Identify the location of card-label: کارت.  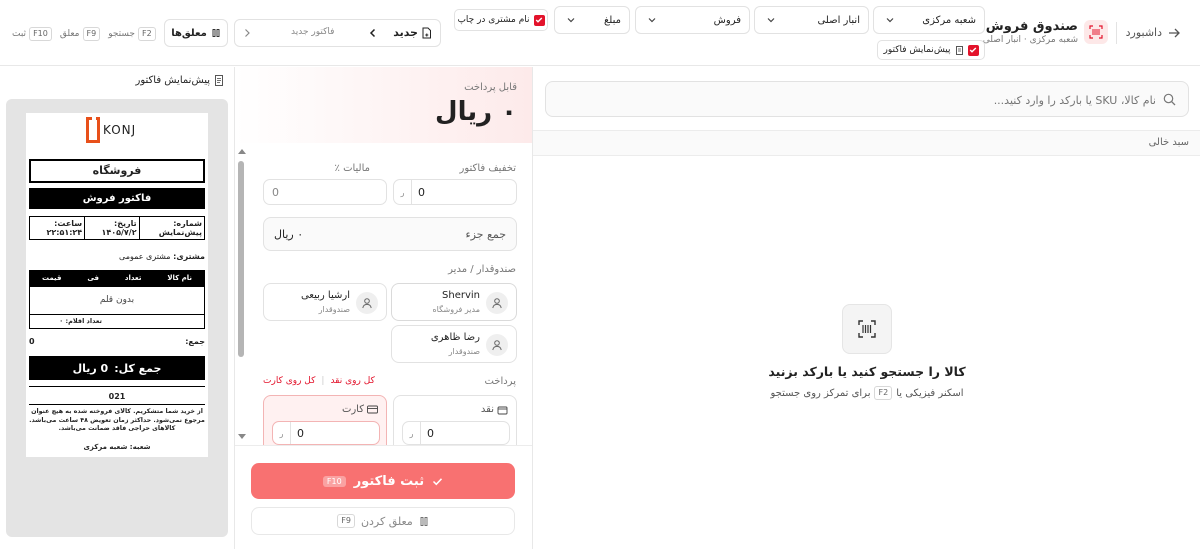
(352, 409).